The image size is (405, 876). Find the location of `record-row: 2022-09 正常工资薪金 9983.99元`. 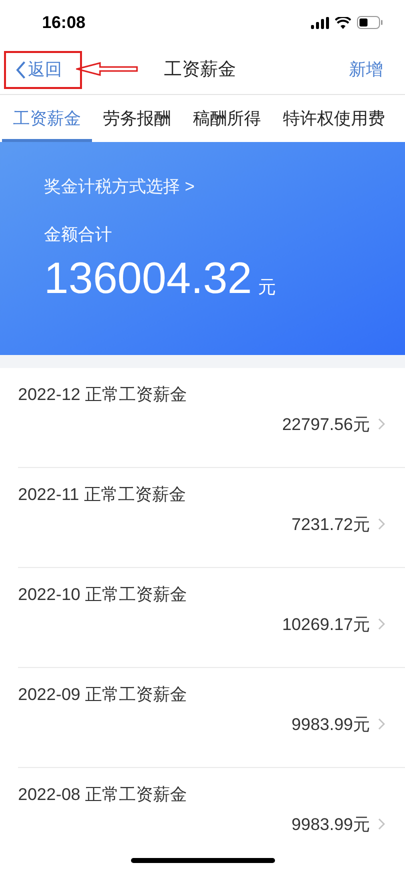

record-row: 2022-09 正常工资薪金 9983.99元 is located at coordinates (211, 718).